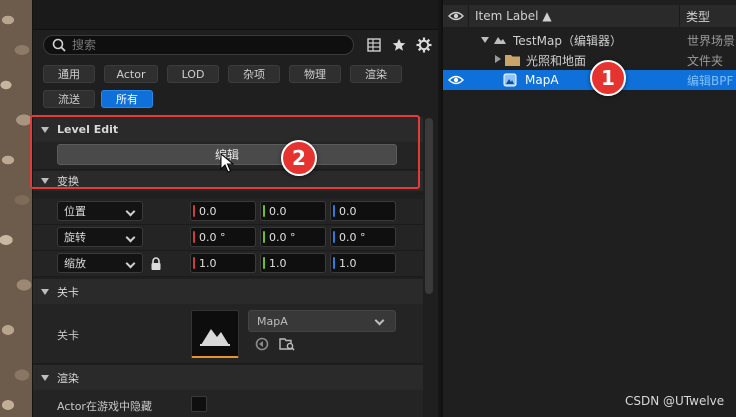 This screenshot has width=736, height=417. What do you see at coordinates (399, 45) in the screenshot?
I see `star-icon` at bounding box center [399, 45].